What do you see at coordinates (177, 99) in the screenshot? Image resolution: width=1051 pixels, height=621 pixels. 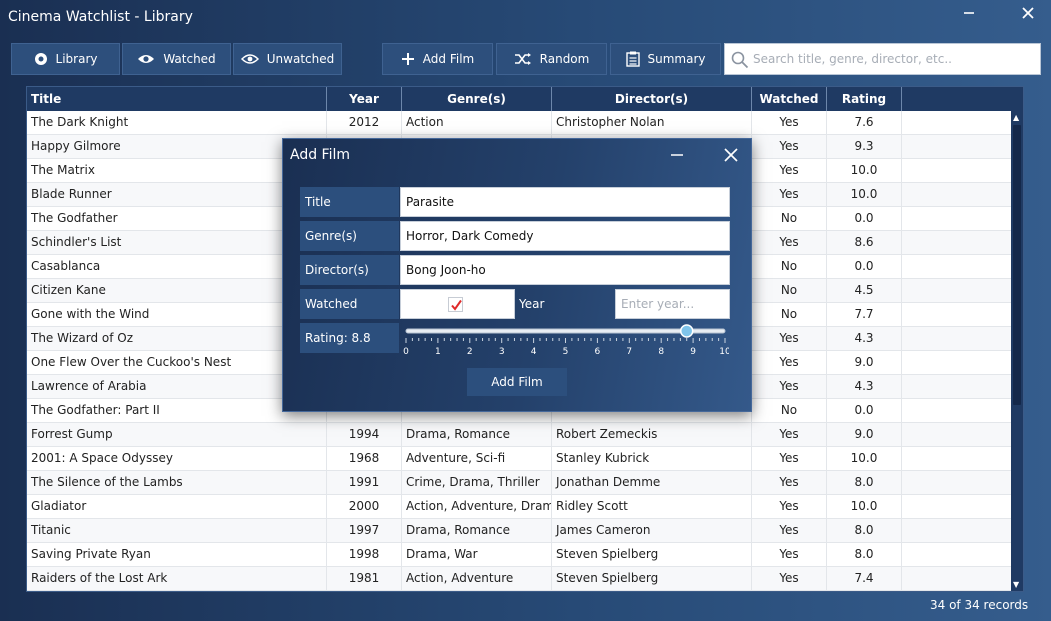 I see `column-header-title: Title` at bounding box center [177, 99].